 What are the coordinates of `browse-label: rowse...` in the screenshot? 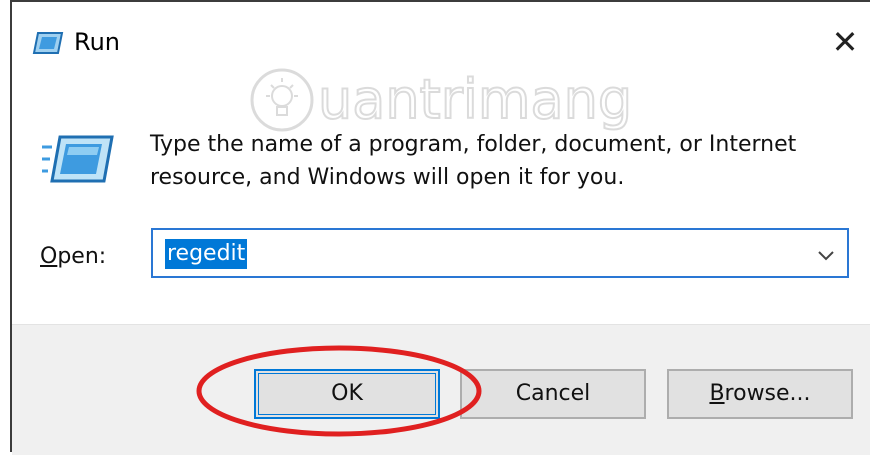 It's located at (767, 393).